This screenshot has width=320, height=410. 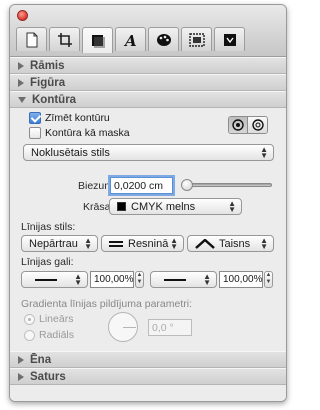 What do you see at coordinates (148, 243) in the screenshot?
I see `join-popup-value: Resninā` at bounding box center [148, 243].